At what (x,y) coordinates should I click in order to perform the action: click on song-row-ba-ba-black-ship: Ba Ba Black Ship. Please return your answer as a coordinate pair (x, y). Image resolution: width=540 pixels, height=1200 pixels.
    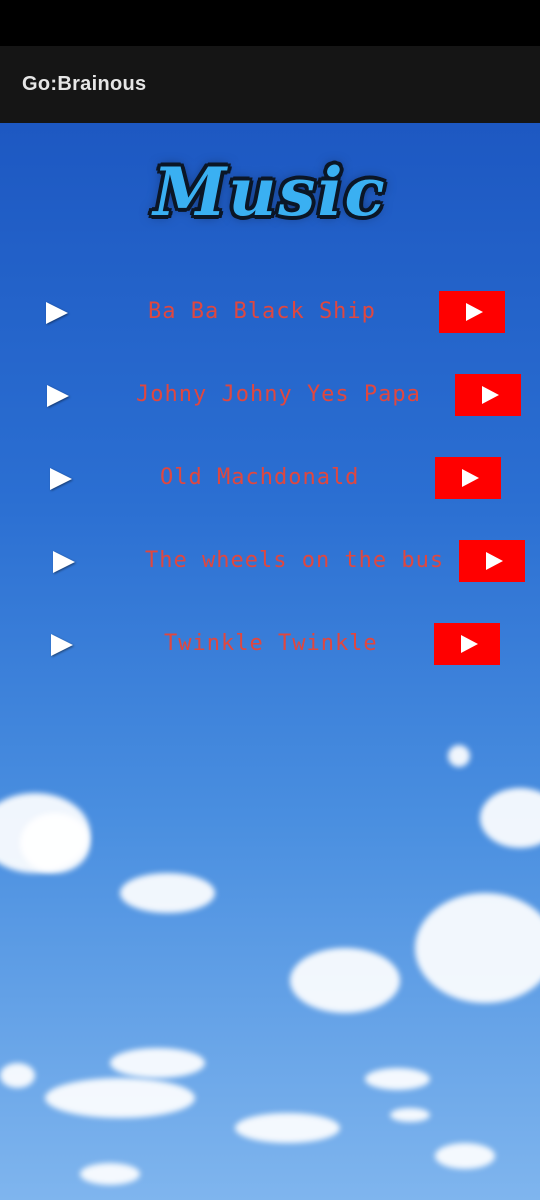
    Looking at the image, I should click on (270, 313).